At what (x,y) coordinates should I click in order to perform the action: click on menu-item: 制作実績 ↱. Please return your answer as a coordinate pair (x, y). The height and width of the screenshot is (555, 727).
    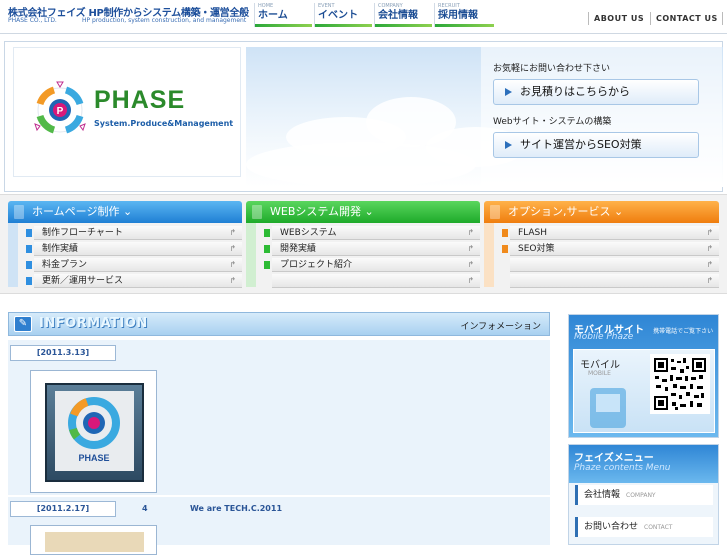
    Looking at the image, I should click on (134, 249).